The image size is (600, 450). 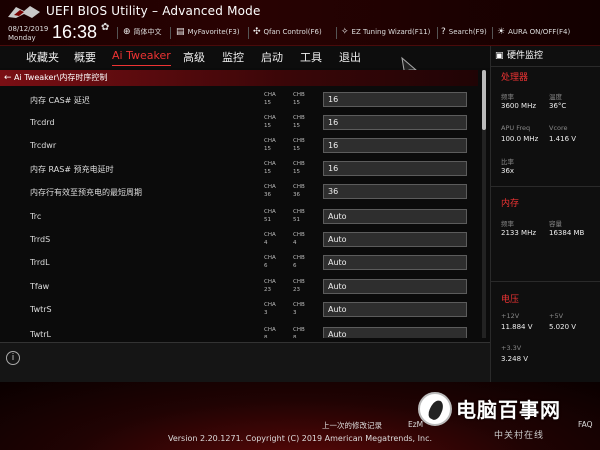 What do you see at coordinates (13, 358) in the screenshot?
I see `info-icon: i` at bounding box center [13, 358].